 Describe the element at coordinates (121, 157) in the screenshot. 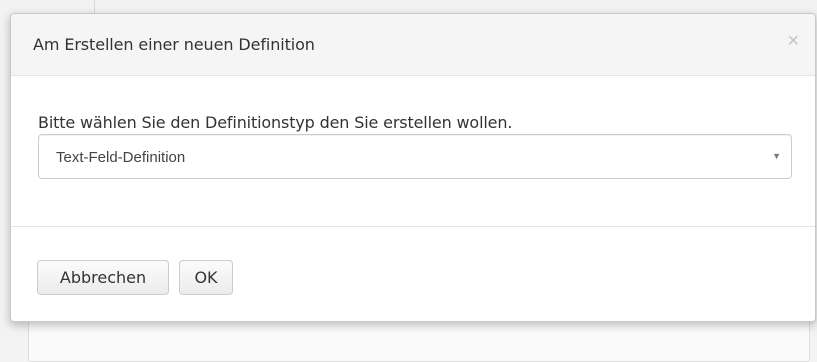

I see `definition-type-selected-value: Text-Feld-Definition` at that location.